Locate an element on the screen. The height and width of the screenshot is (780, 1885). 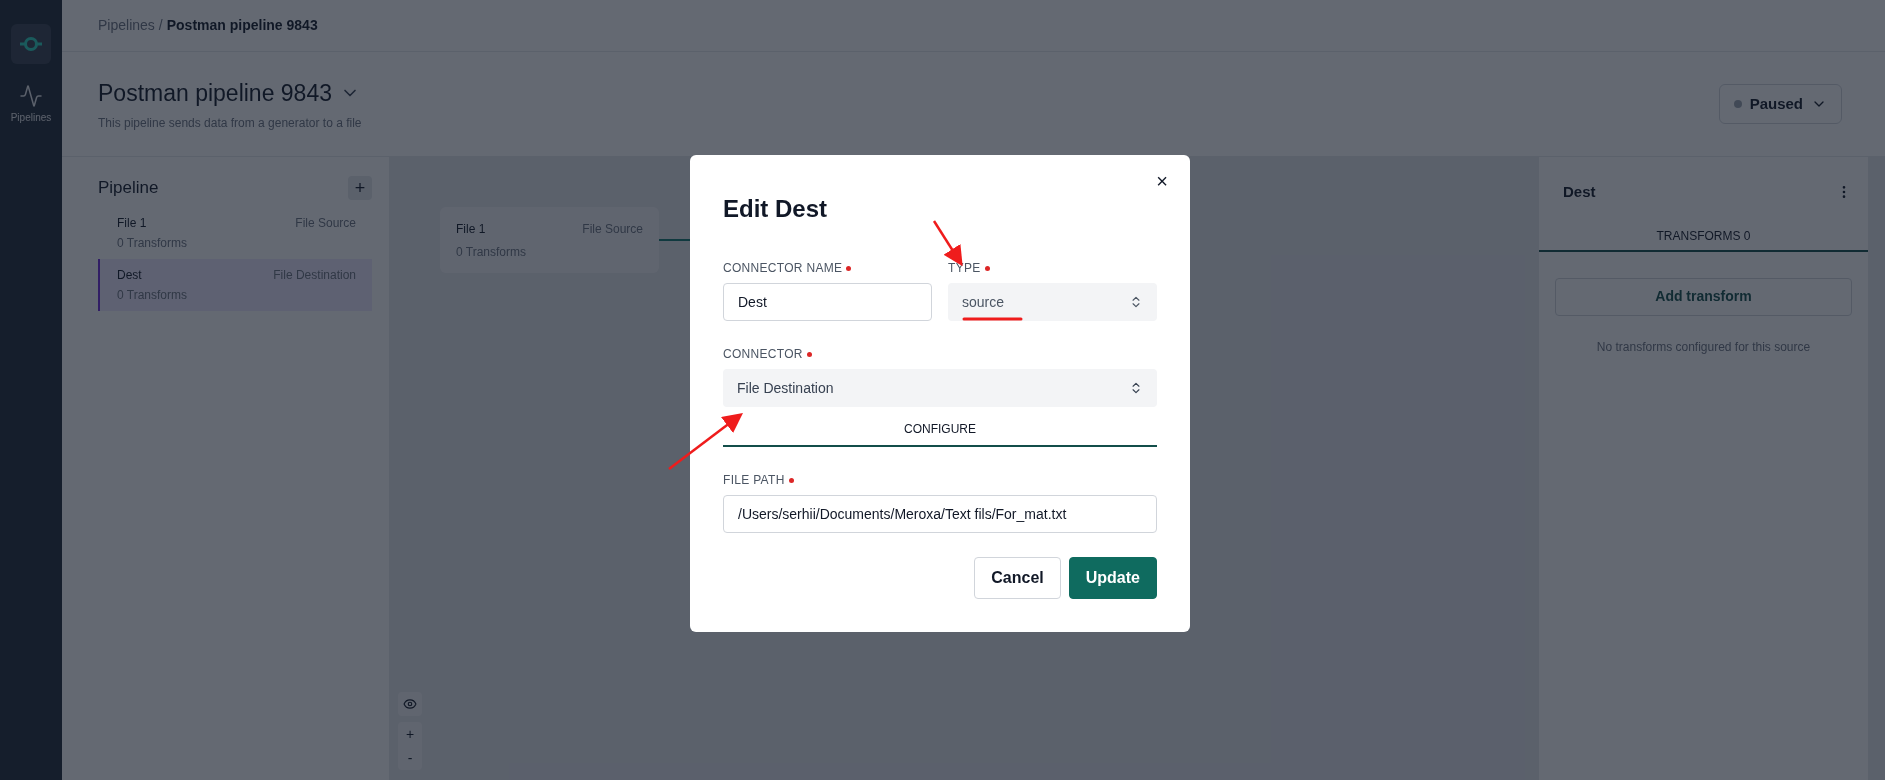
status-dropdown: Paused is located at coordinates (1780, 104).